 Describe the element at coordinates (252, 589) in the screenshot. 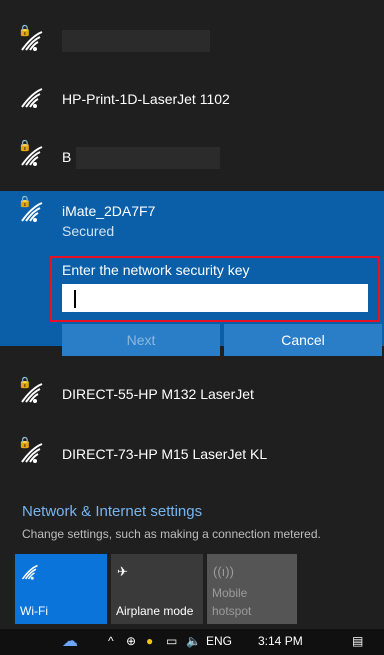

I see `mobile-hotspot-tile: ((ı)) Mobile hotspot` at that location.